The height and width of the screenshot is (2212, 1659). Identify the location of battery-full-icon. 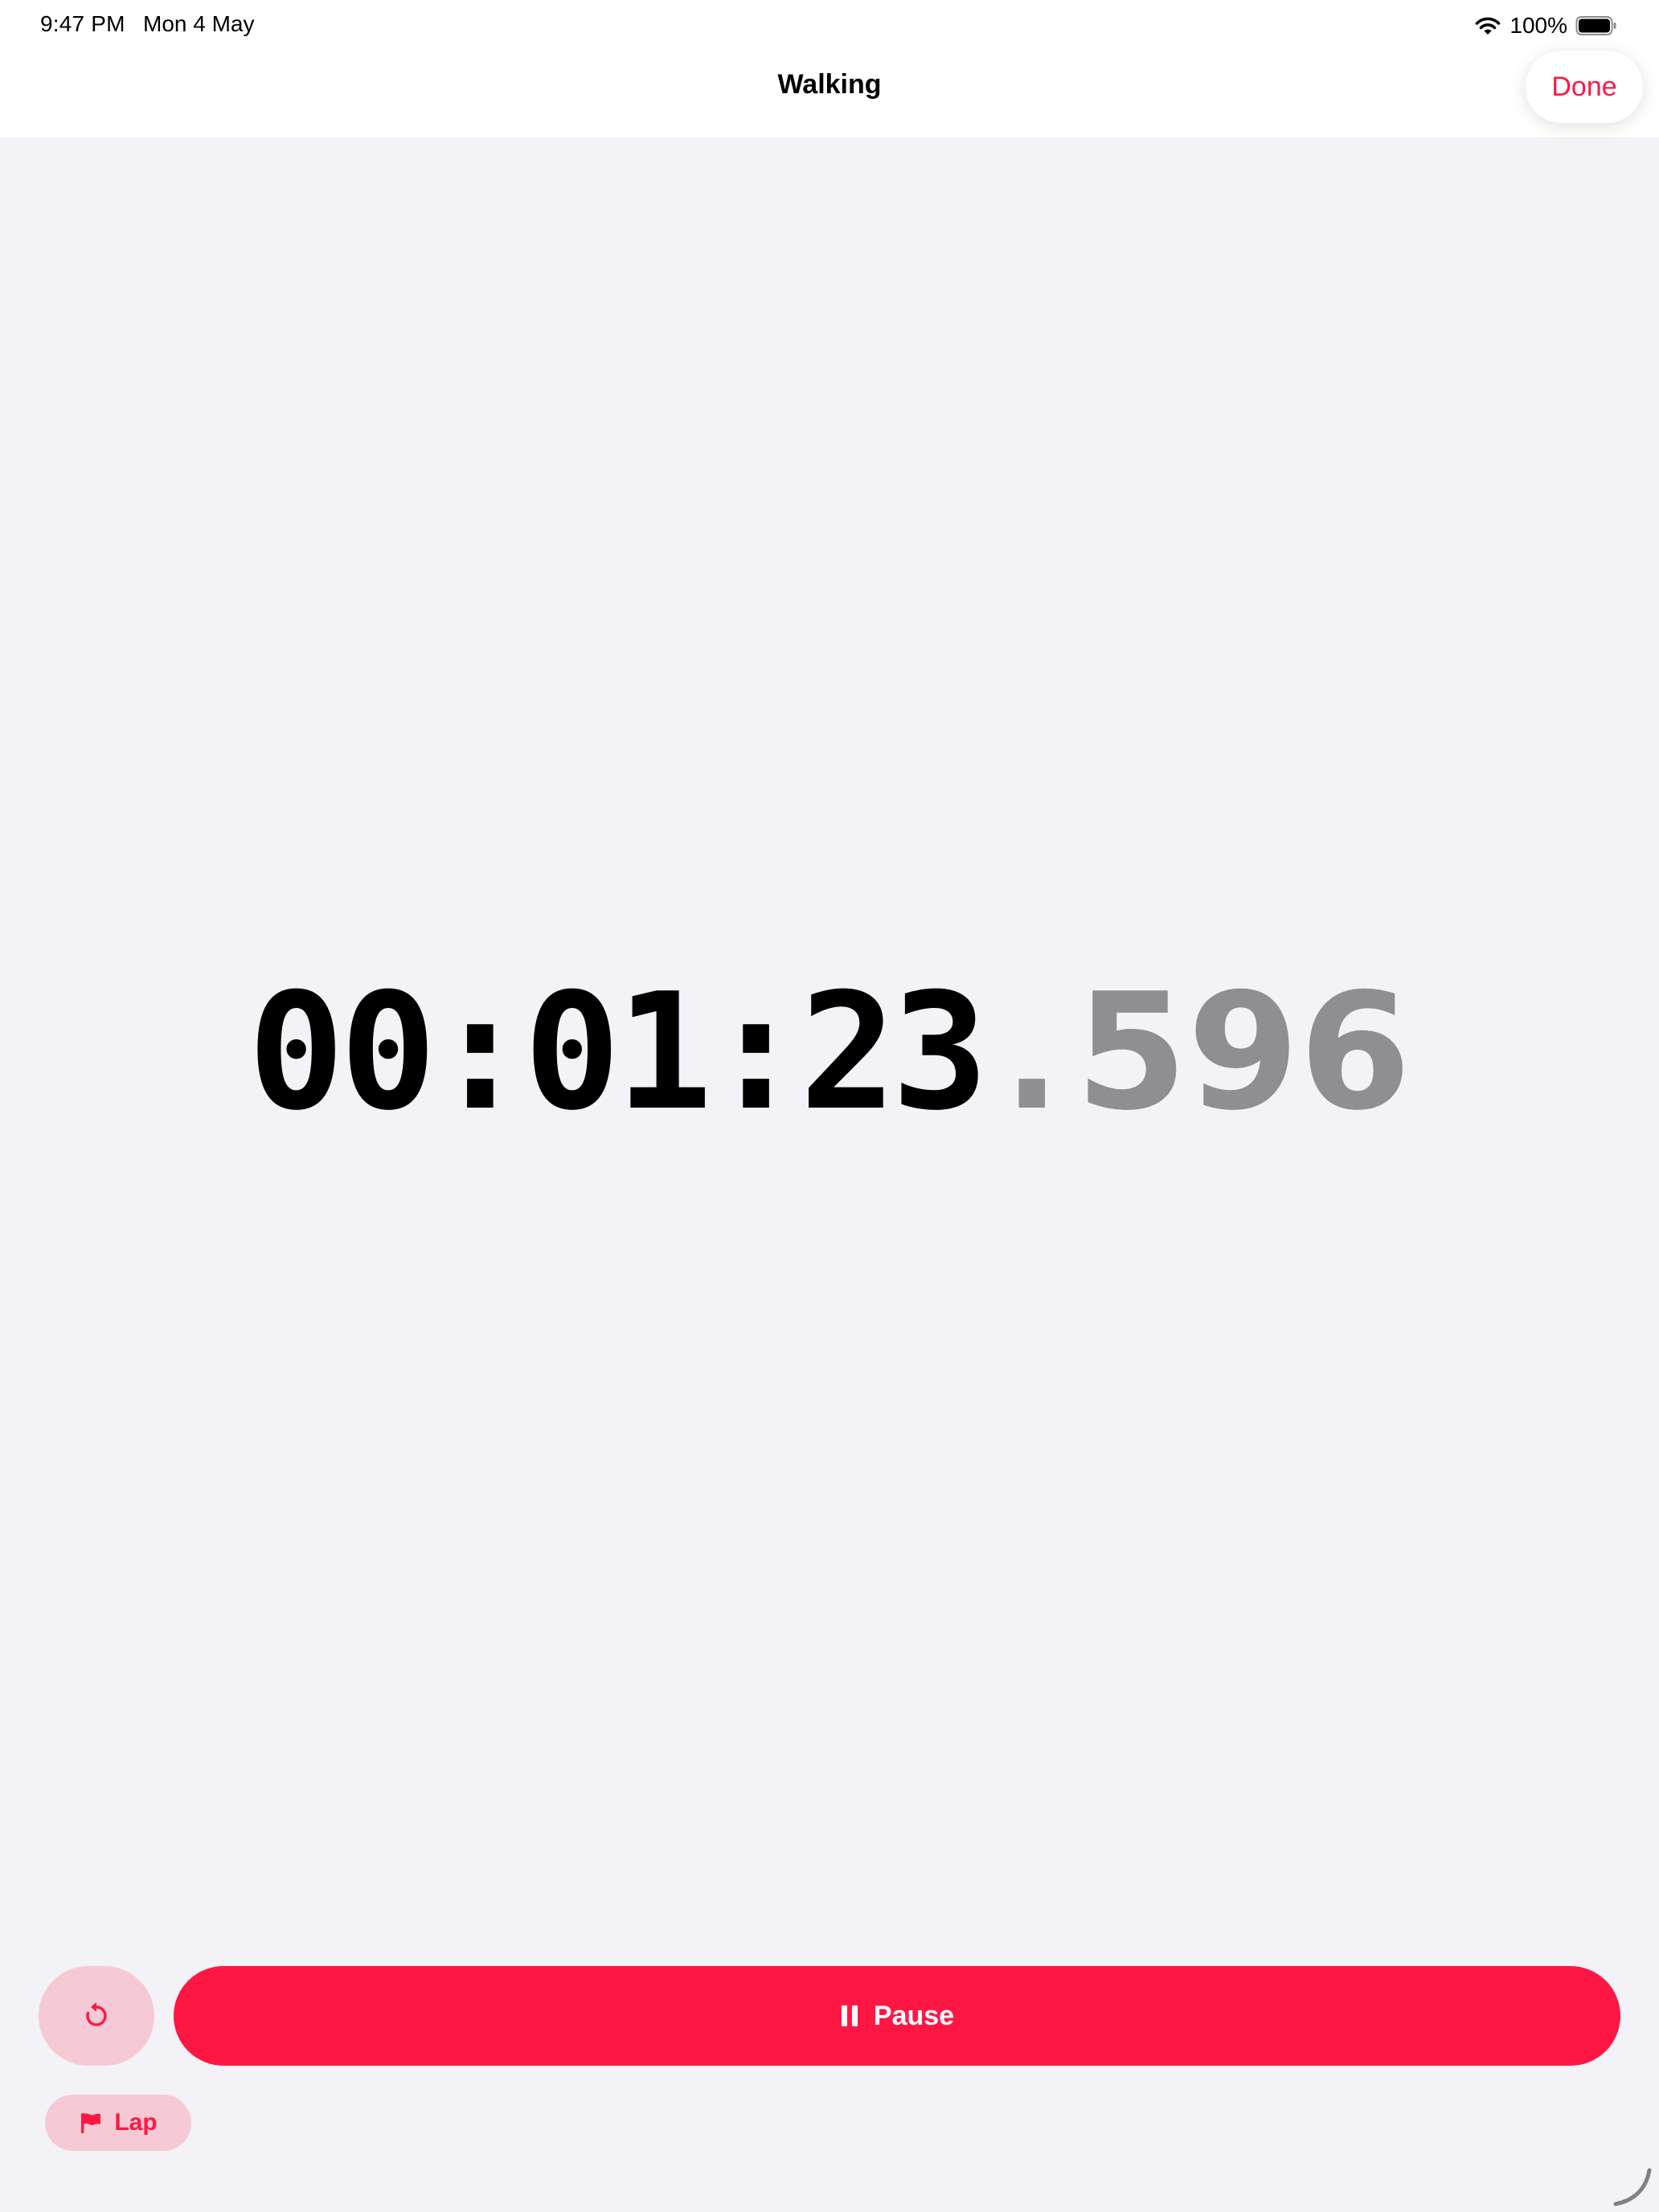
(1595, 25).